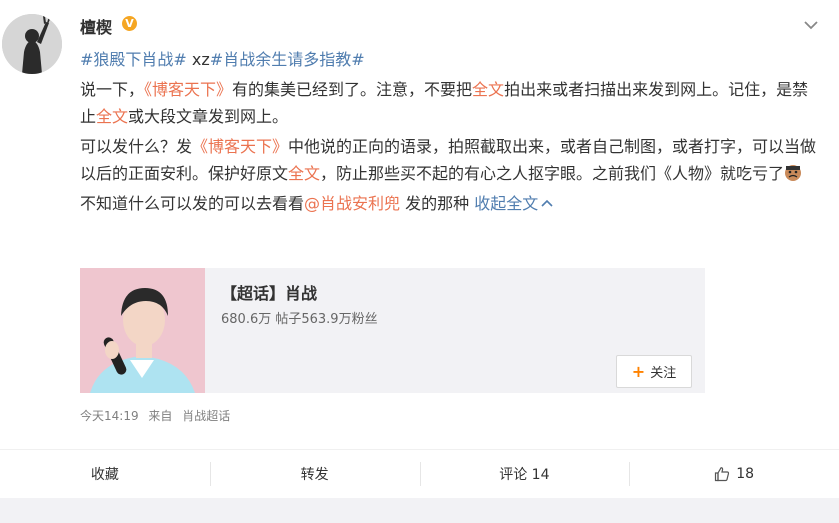 The image size is (839, 523). Describe the element at coordinates (419, 510) in the screenshot. I see `bottom-separator-strip` at that location.